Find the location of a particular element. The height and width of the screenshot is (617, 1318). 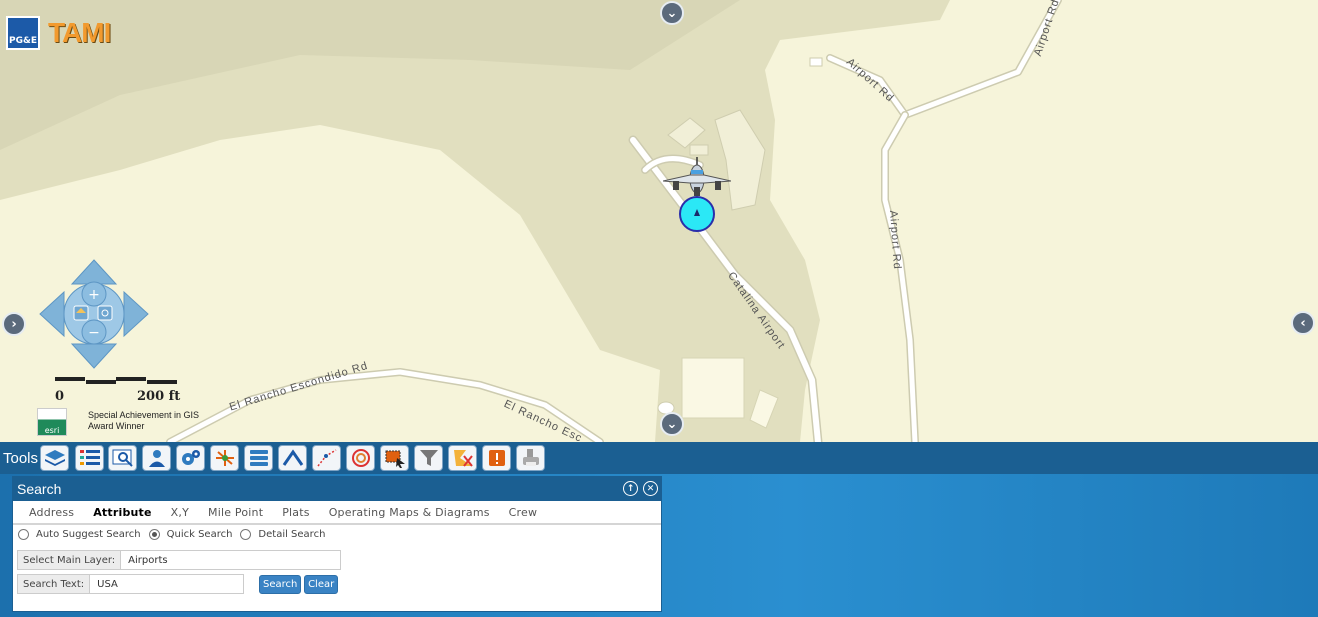

pan-down-button is located at coordinates (94, 356).